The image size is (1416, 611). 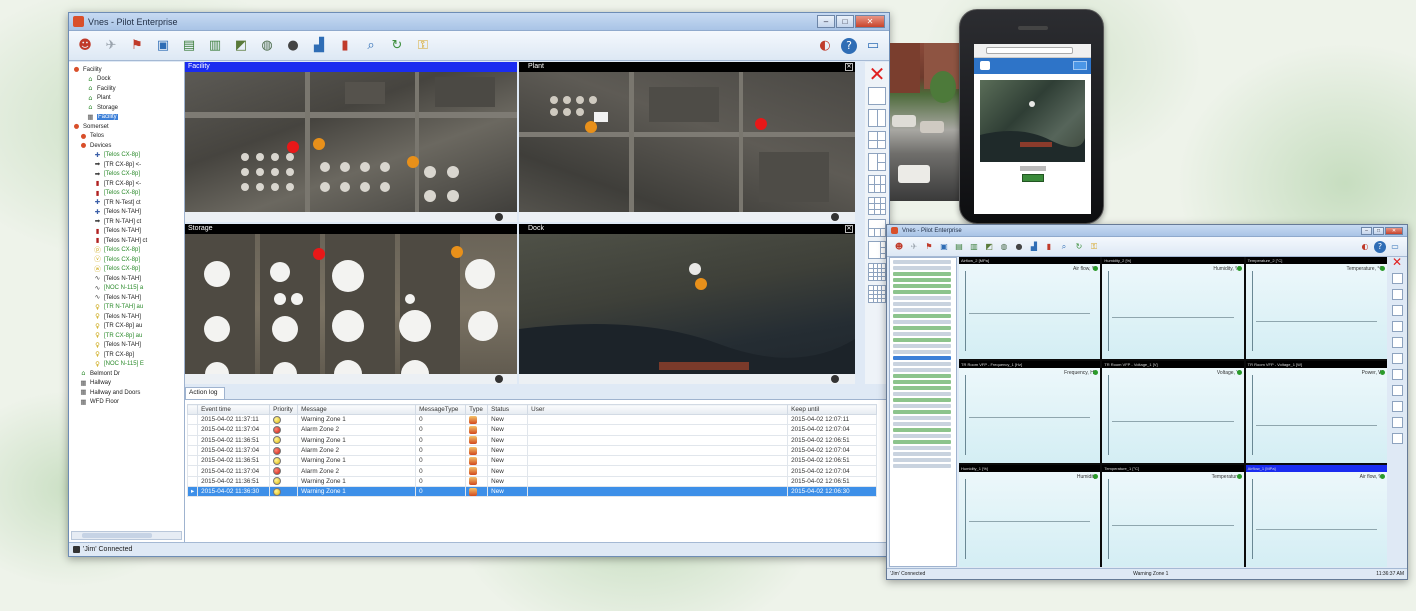 What do you see at coordinates (477, 409) in the screenshot?
I see `column-header: Type` at bounding box center [477, 409].